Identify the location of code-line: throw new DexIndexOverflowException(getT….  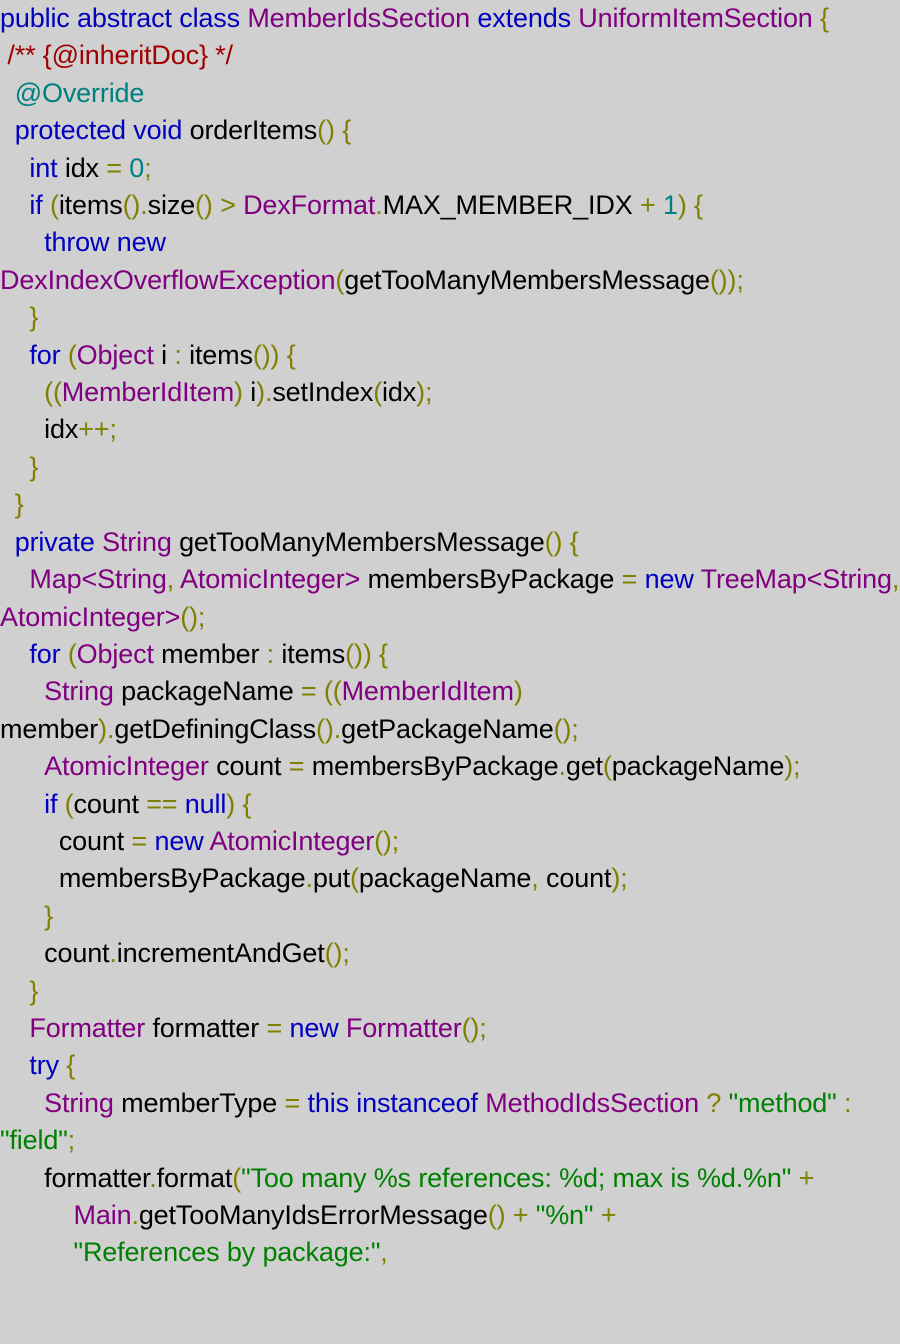
(450, 261).